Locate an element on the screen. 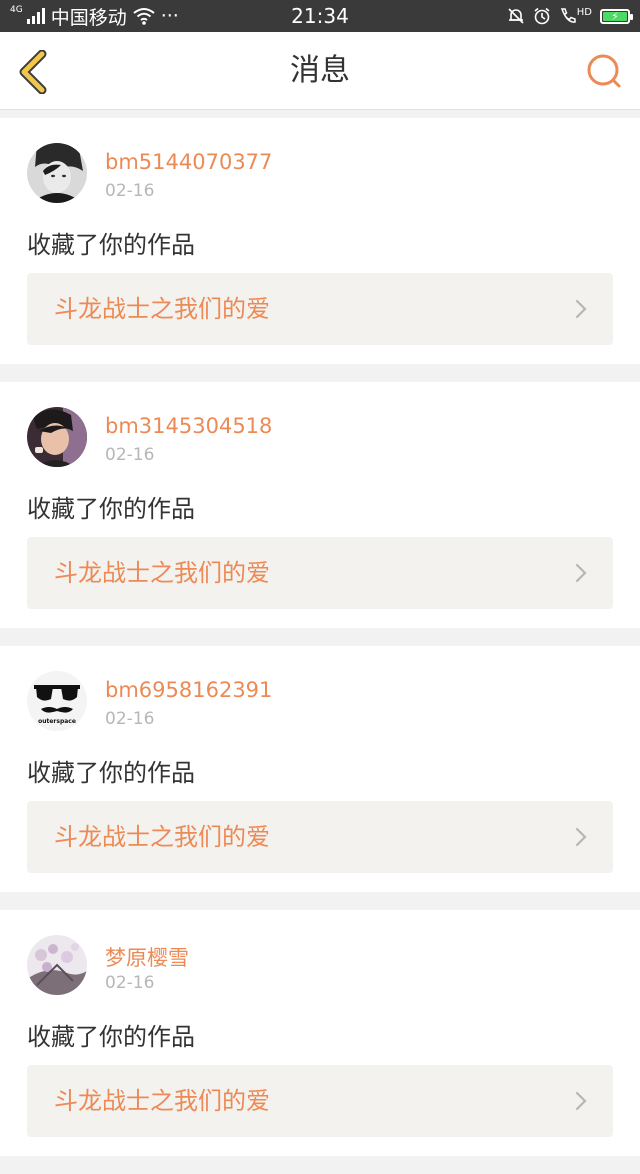 Image resolution: width=640 pixels, height=1174 pixels. avatar: outerspace is located at coordinates (57, 701).